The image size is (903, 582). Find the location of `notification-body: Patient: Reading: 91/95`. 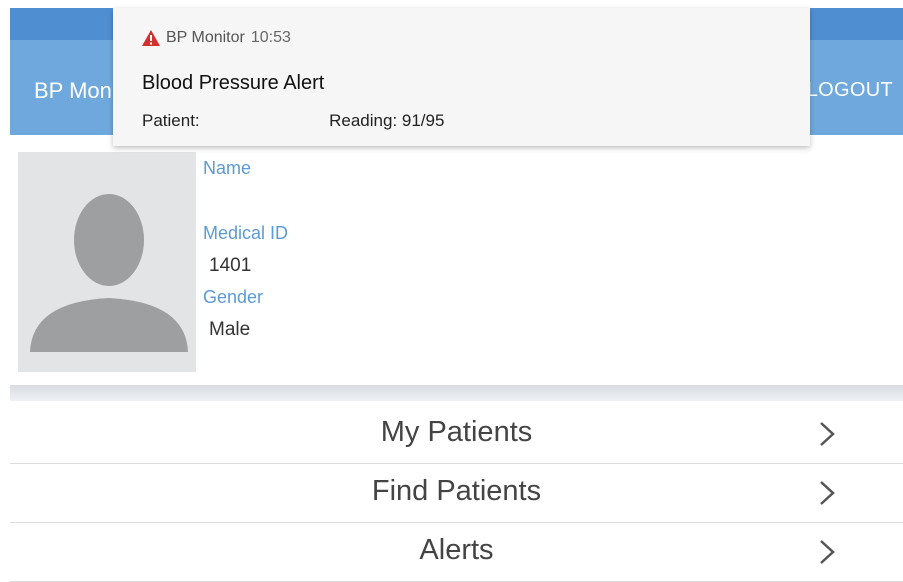

notification-body: Patient: Reading: 91/95 is located at coordinates (293, 121).